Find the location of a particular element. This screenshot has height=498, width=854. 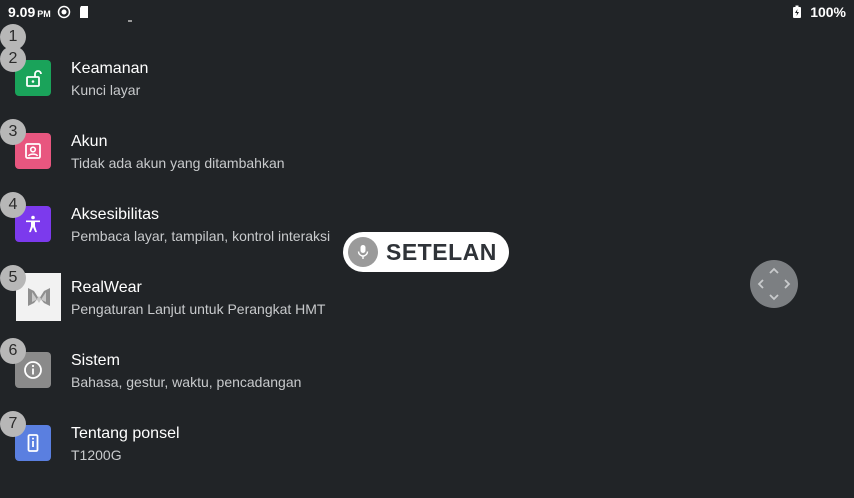

voice-number-badge: 2 is located at coordinates (13, 59).